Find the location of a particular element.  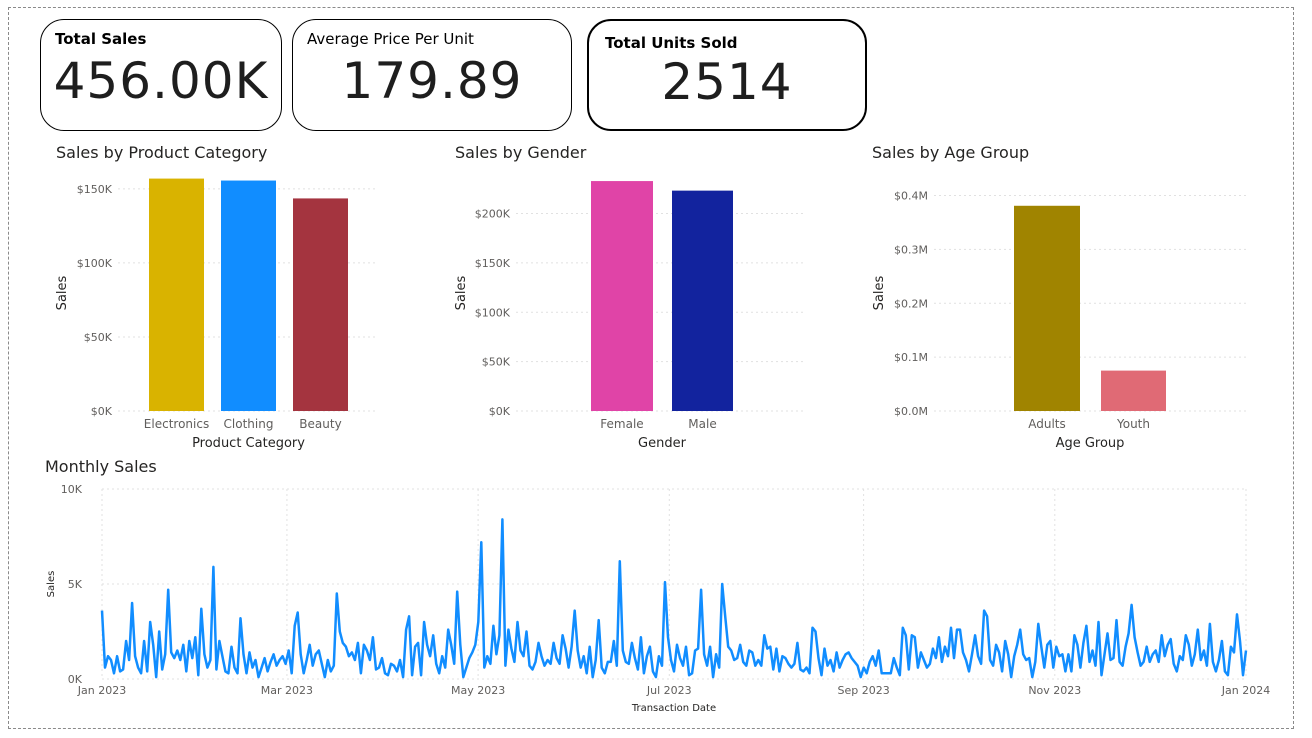

bar-female is located at coordinates (622, 296).